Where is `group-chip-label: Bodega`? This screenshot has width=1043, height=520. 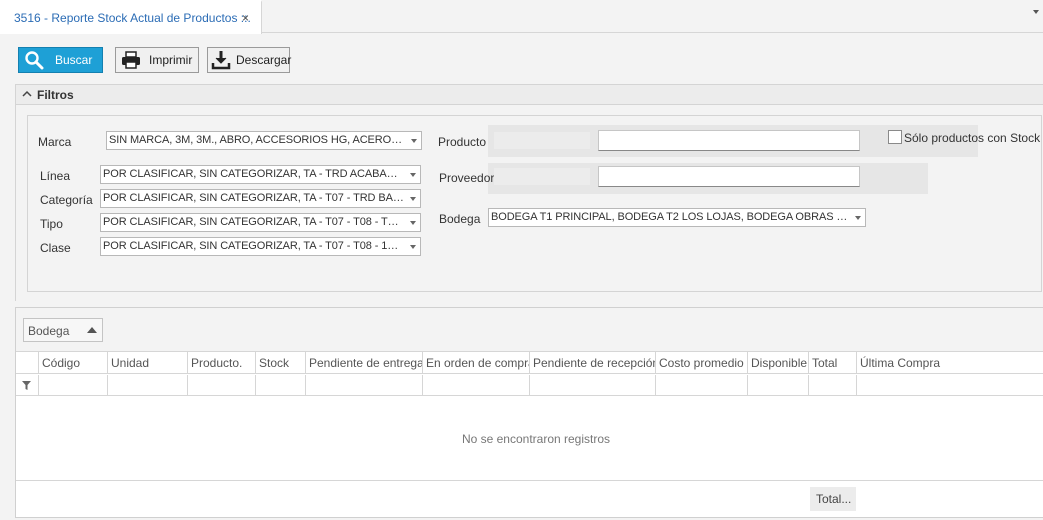
group-chip-label: Bodega is located at coordinates (49, 331).